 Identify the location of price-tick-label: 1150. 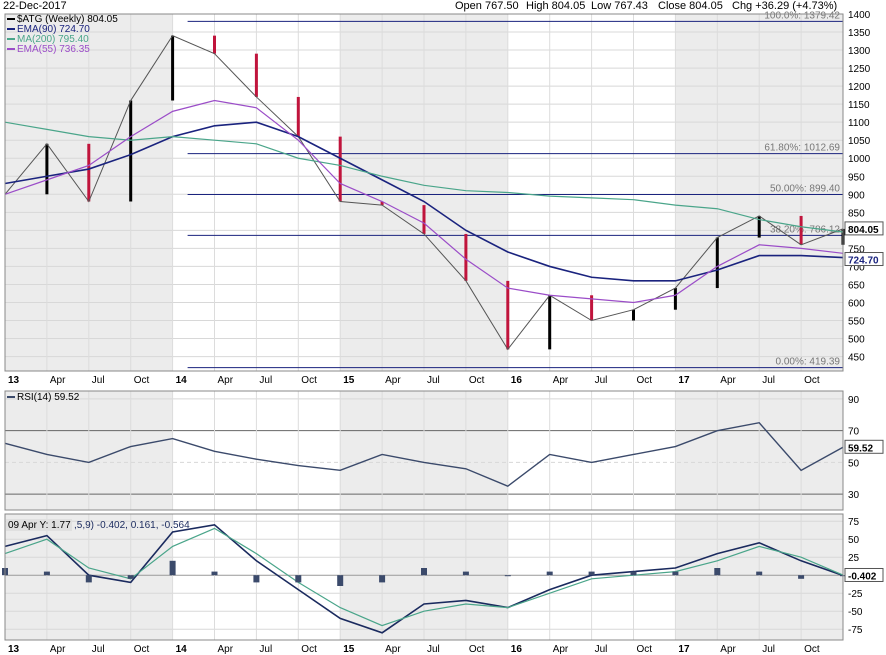
(859, 105).